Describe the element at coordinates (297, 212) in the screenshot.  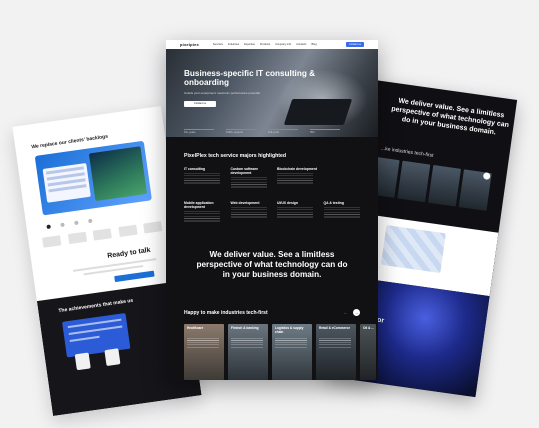
I see `service-item: UI/UX design` at that location.